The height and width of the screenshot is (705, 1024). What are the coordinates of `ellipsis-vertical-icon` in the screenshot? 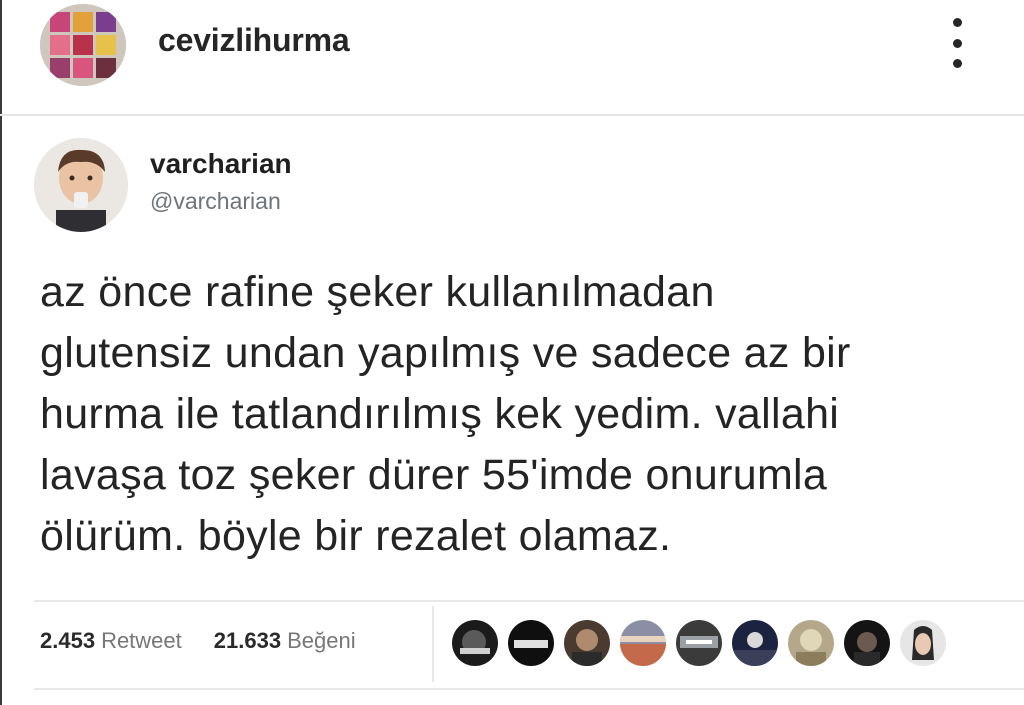 It's located at (957, 43).